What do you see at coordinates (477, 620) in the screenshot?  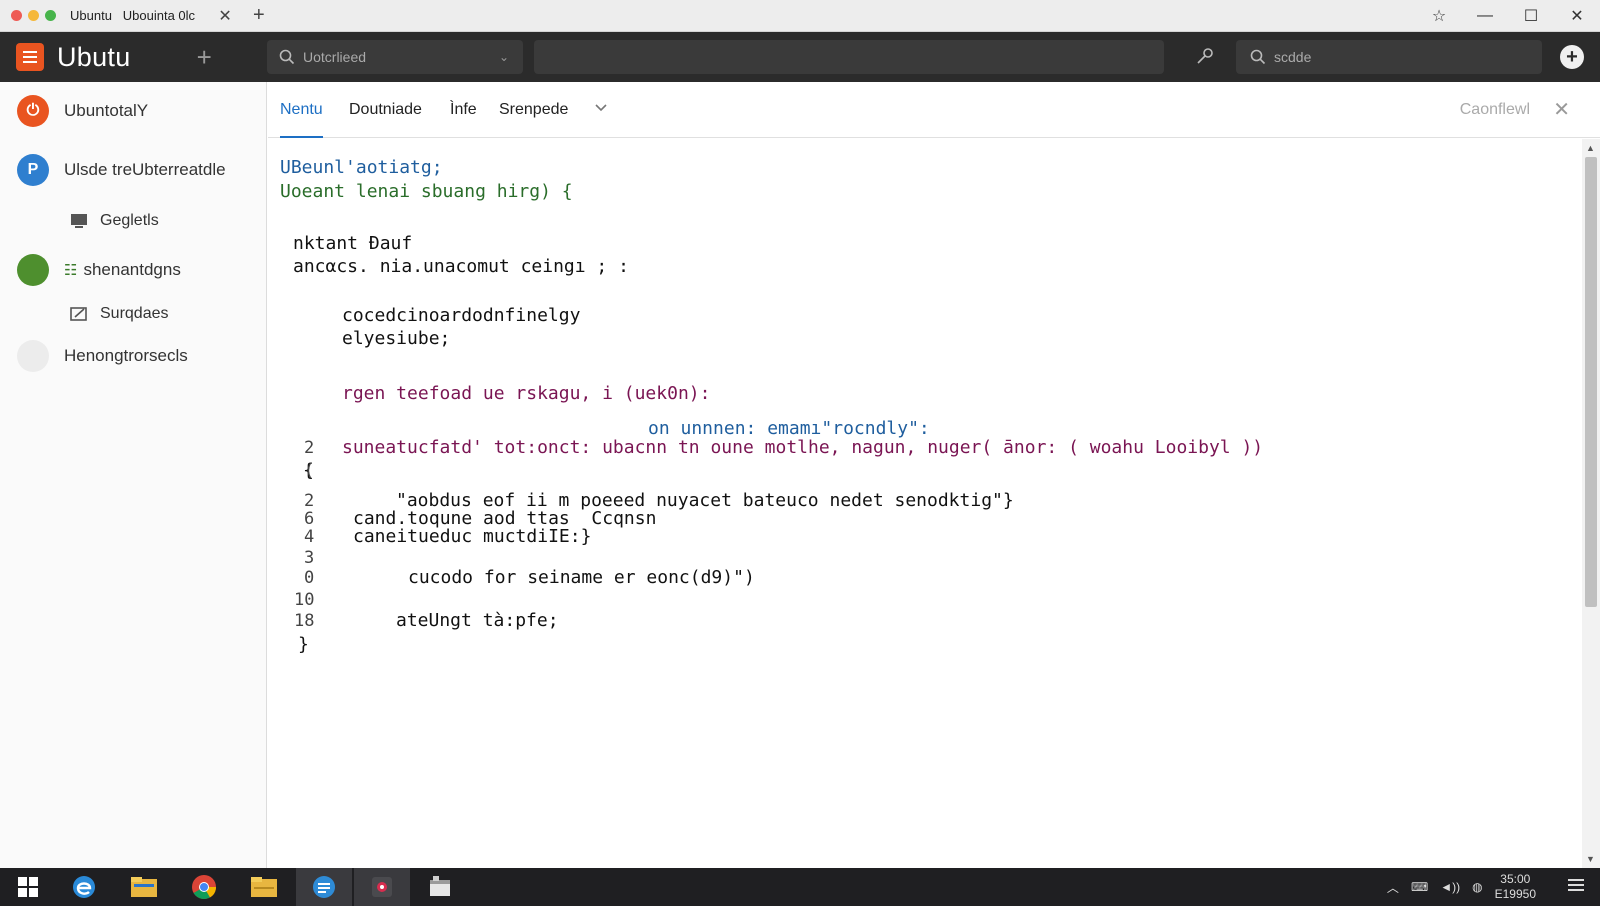 I see `code-line: ateUngt tà:pfe;` at bounding box center [477, 620].